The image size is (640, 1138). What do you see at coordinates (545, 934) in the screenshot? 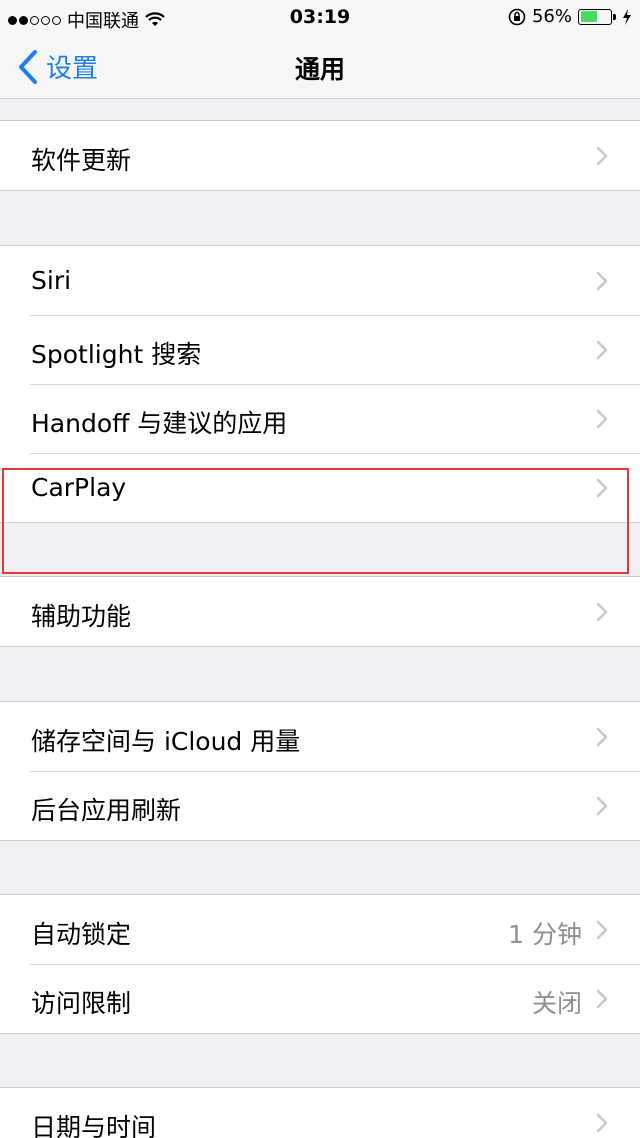
I see `cell-value: 1 分钟` at bounding box center [545, 934].